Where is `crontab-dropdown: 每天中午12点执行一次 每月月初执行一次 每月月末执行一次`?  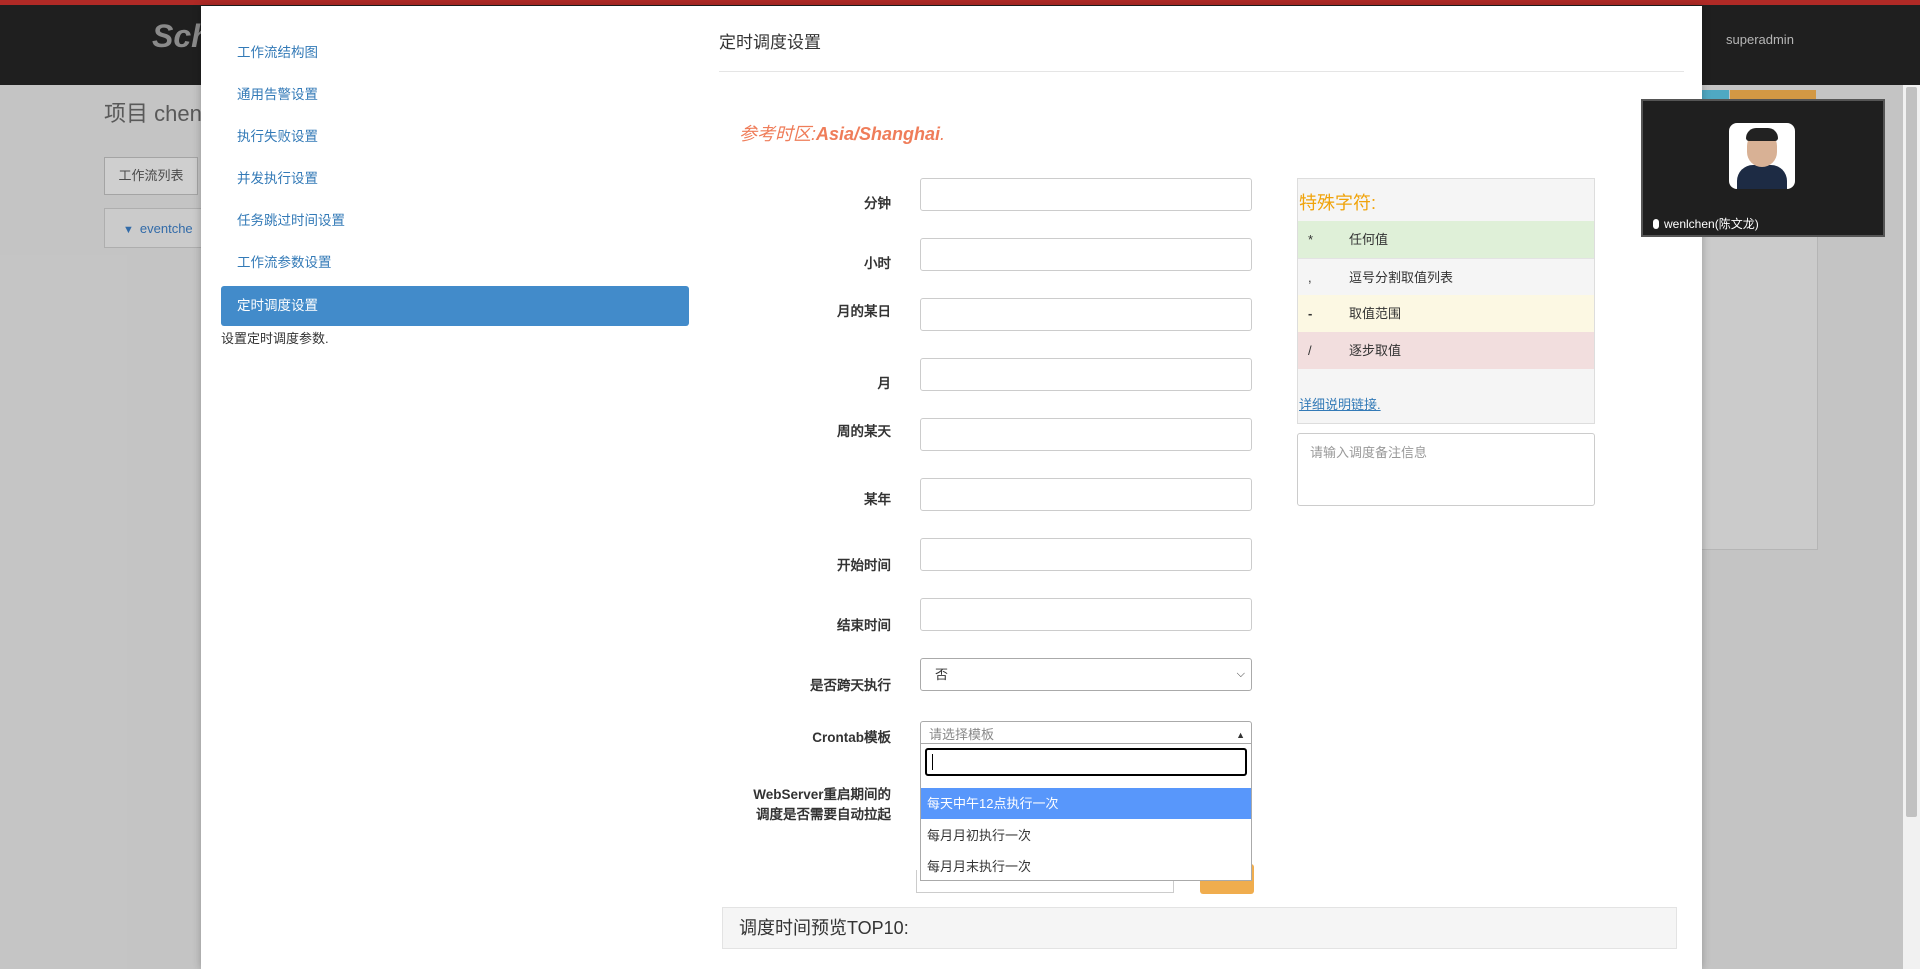 crontab-dropdown: 每天中午12点执行一次 每月月初执行一次 每月月末执行一次 is located at coordinates (1086, 812).